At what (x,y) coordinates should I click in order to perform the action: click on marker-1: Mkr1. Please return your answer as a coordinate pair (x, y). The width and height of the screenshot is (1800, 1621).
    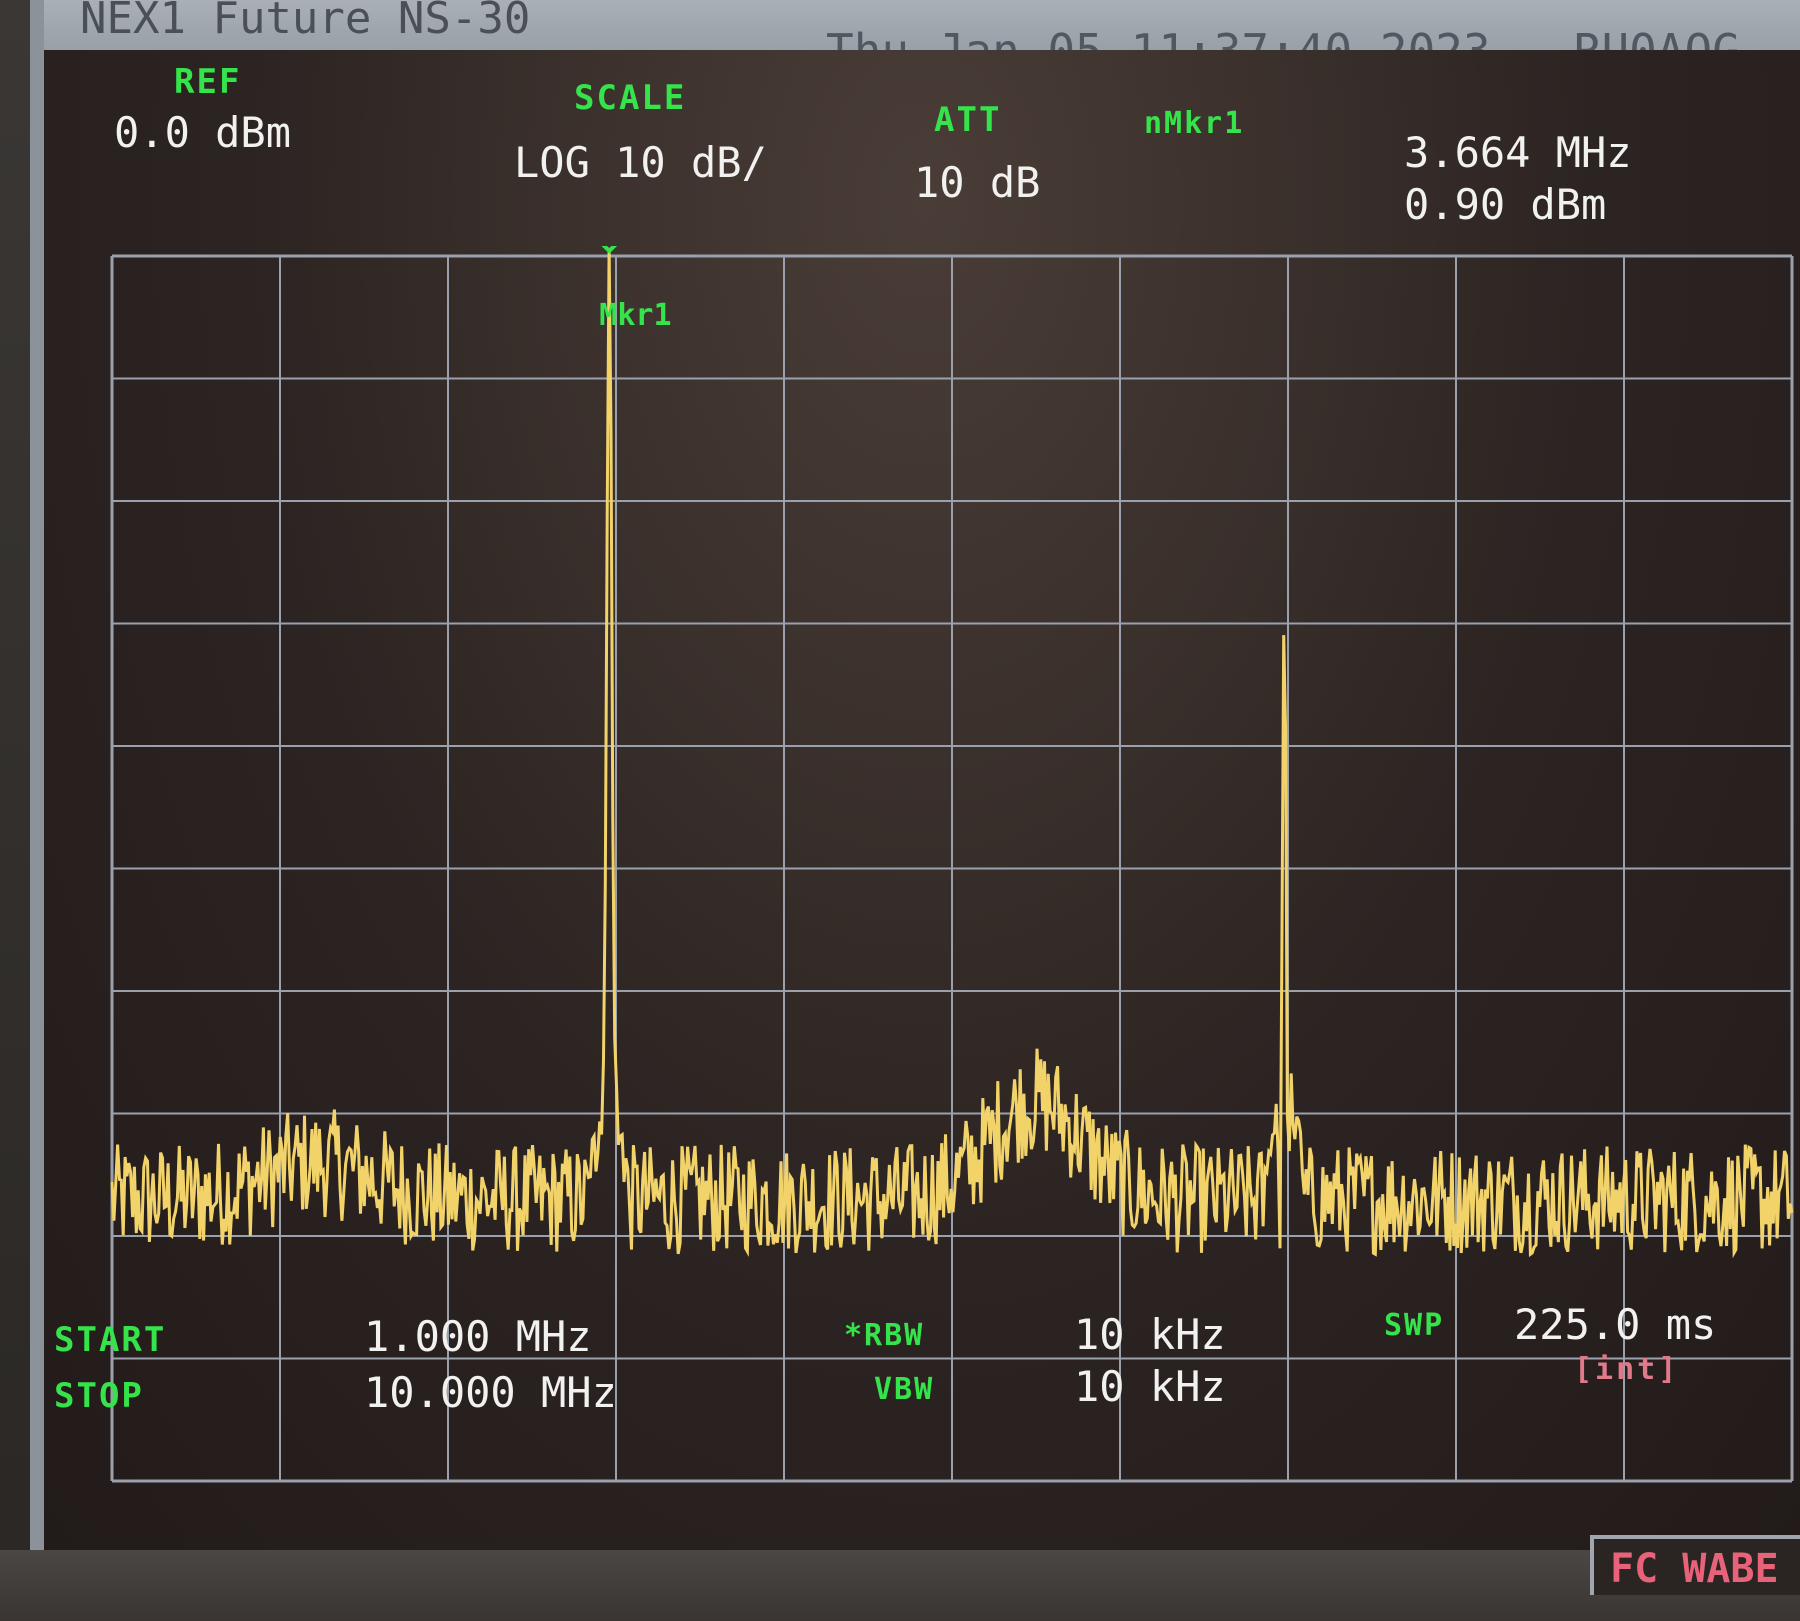
    Looking at the image, I should click on (632, 289).